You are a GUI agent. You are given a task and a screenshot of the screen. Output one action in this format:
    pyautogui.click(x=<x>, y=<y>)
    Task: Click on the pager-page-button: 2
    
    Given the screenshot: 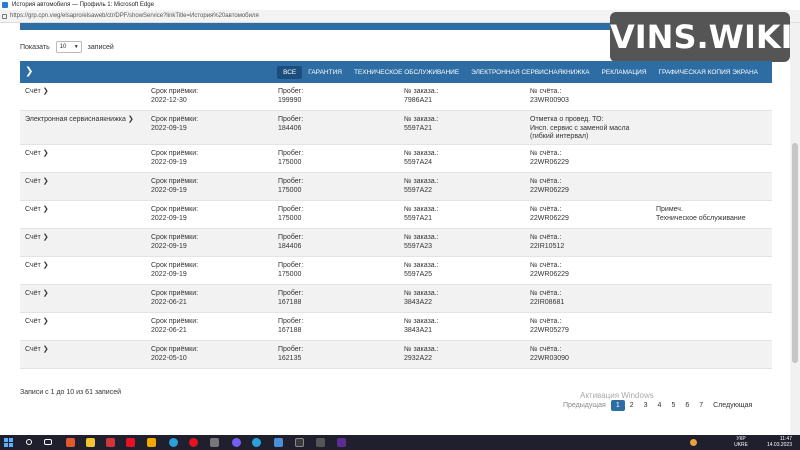 What is the action you would take?
    pyautogui.click(x=632, y=405)
    